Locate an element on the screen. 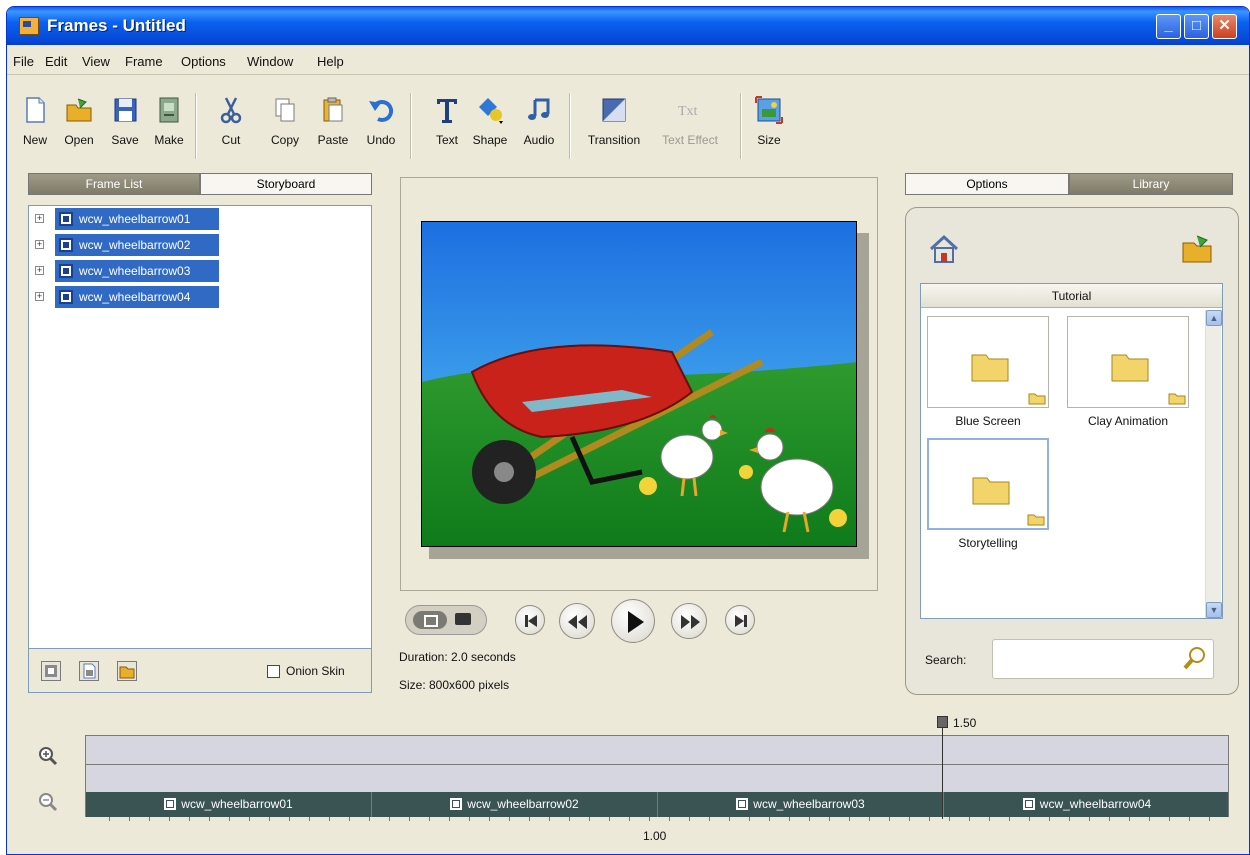  text-effect-icon: Txt is located at coordinates (688, 111).